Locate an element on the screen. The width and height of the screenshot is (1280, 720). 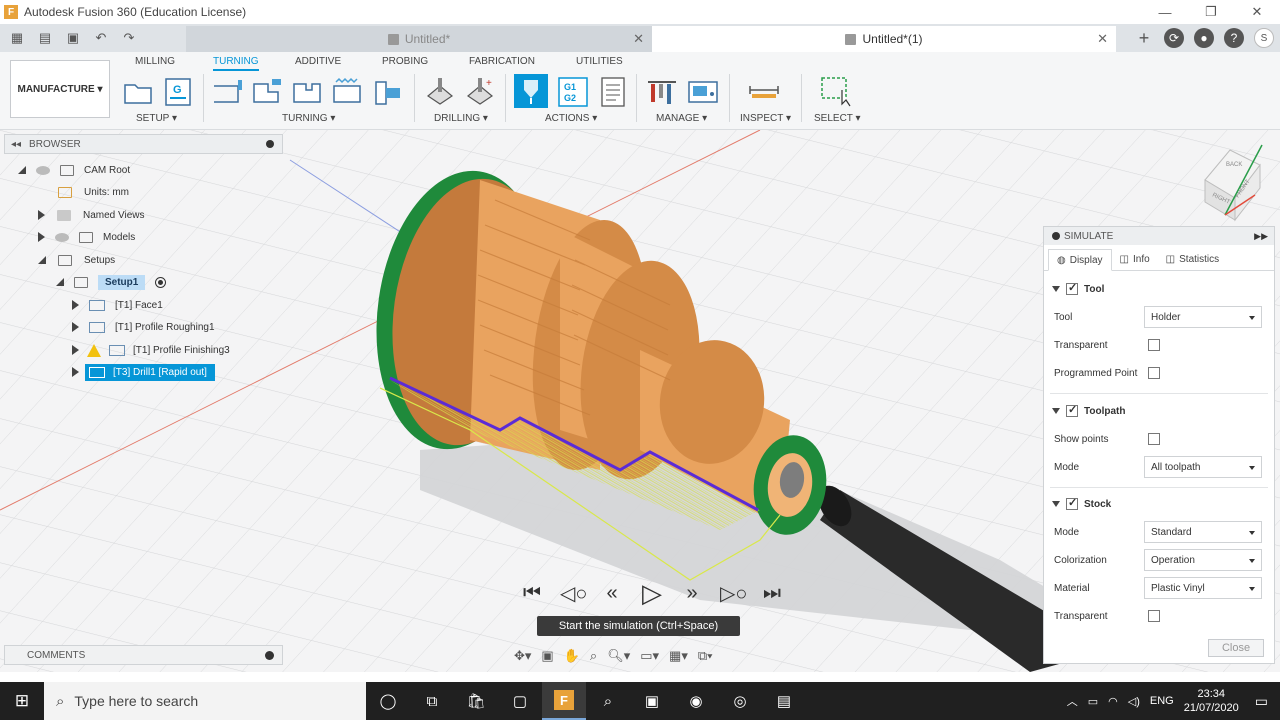
section-toolpath: Toolpath is located at coordinates (1088, 410).